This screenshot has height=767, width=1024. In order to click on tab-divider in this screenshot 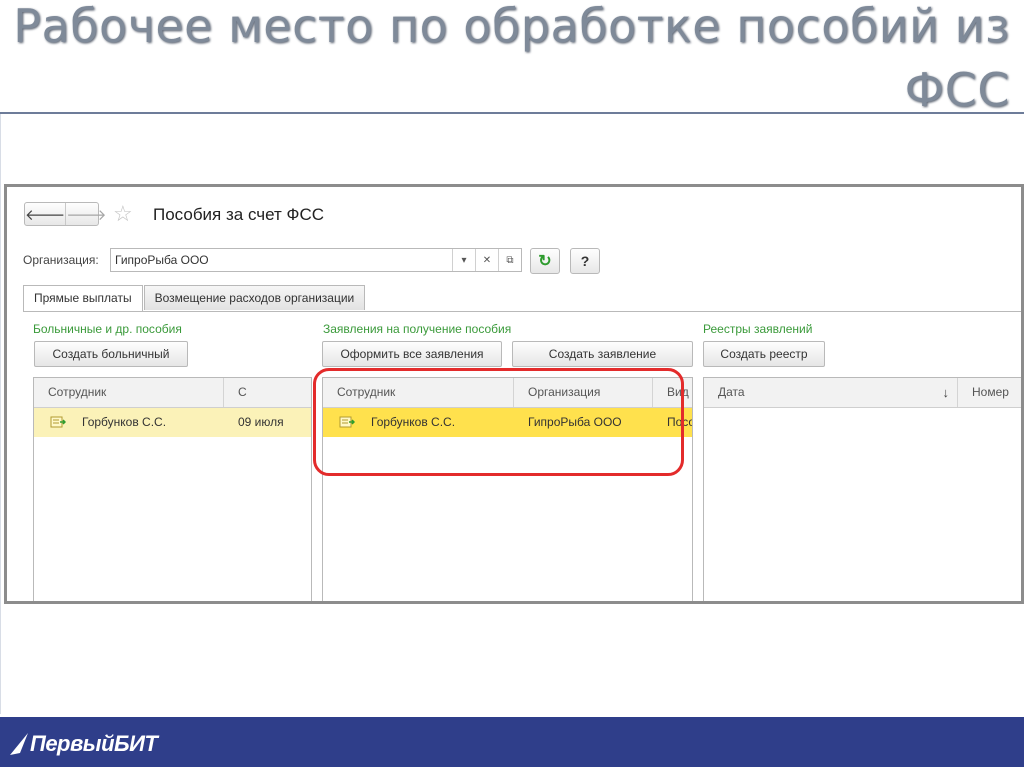, I will do `click(522, 311)`.